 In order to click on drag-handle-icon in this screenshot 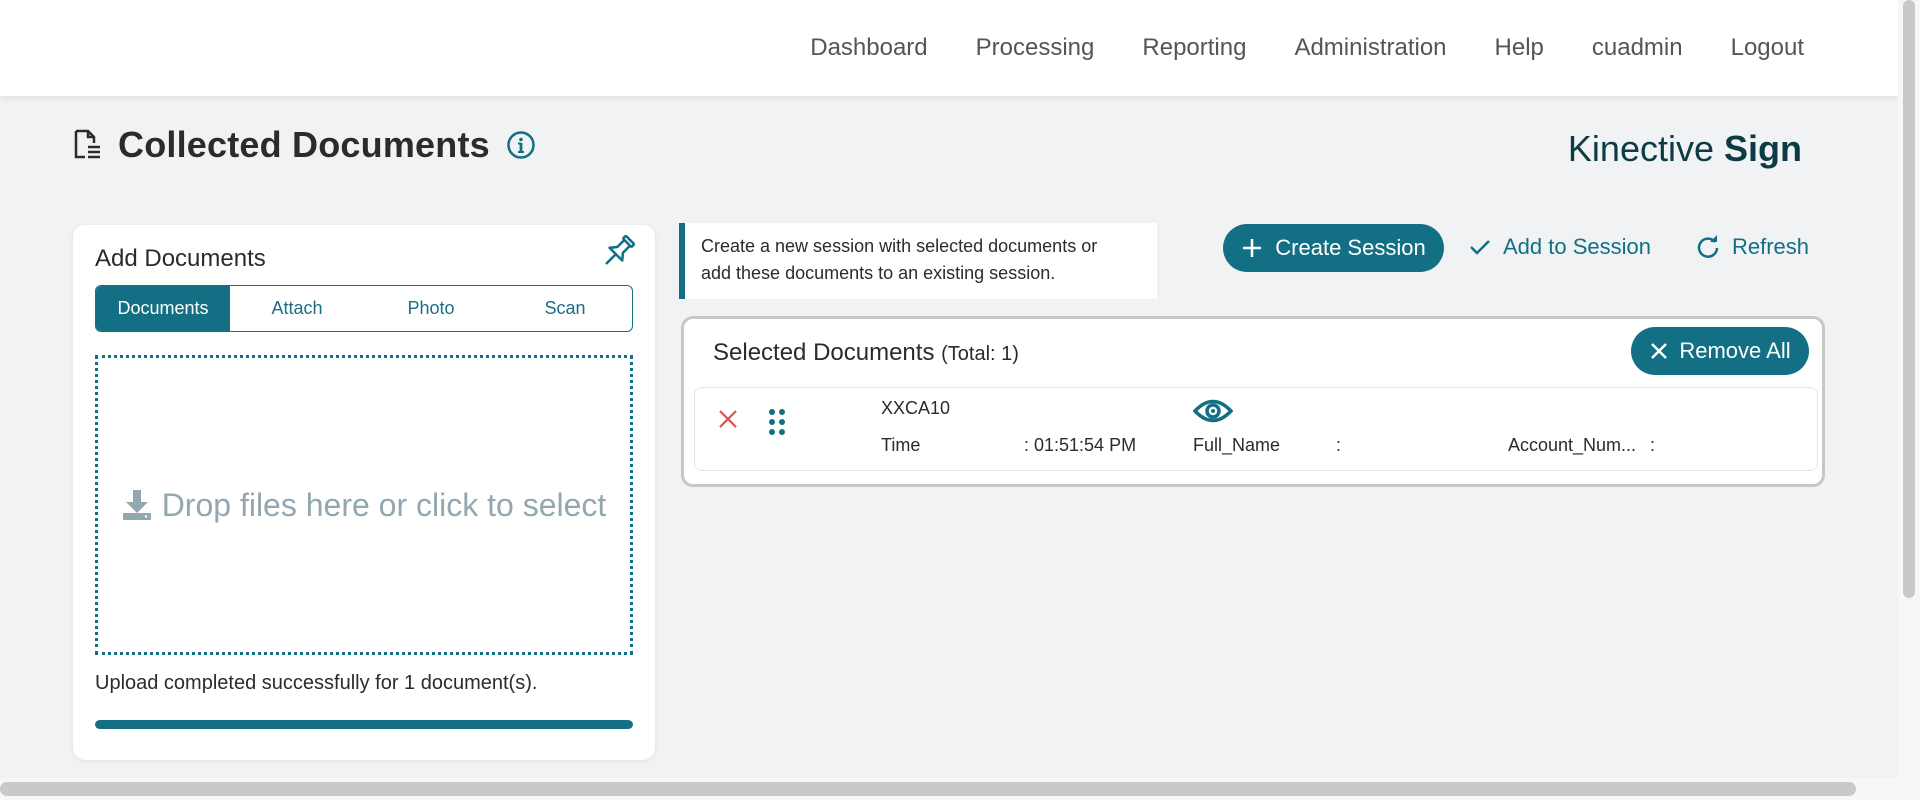, I will do `click(777, 422)`.